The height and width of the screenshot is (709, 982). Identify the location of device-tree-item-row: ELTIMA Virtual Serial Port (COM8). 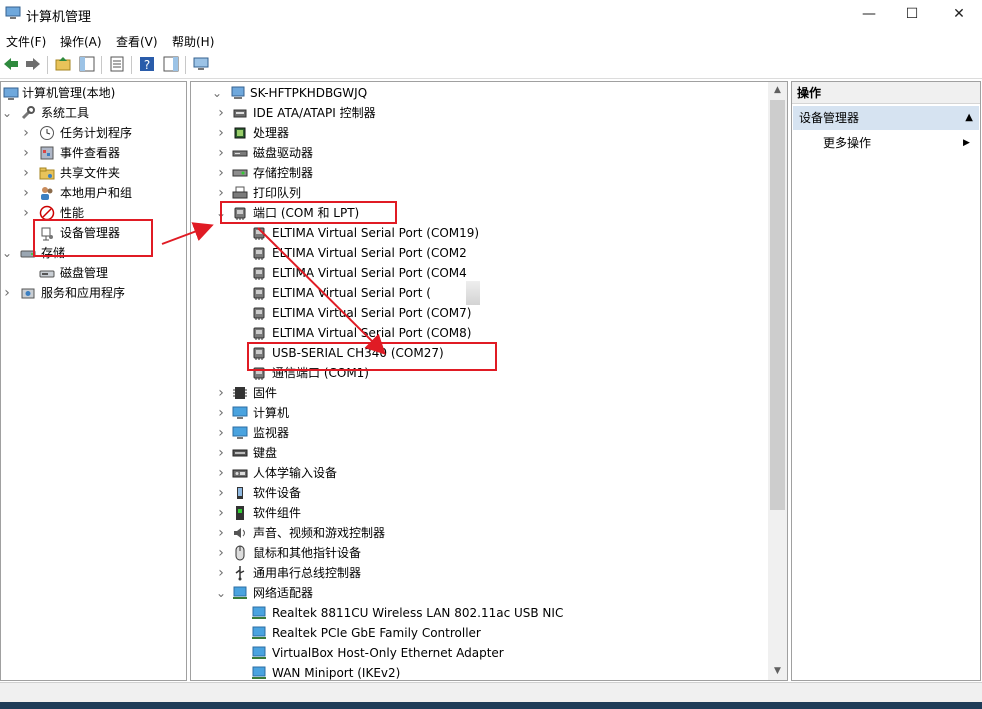
(478, 333).